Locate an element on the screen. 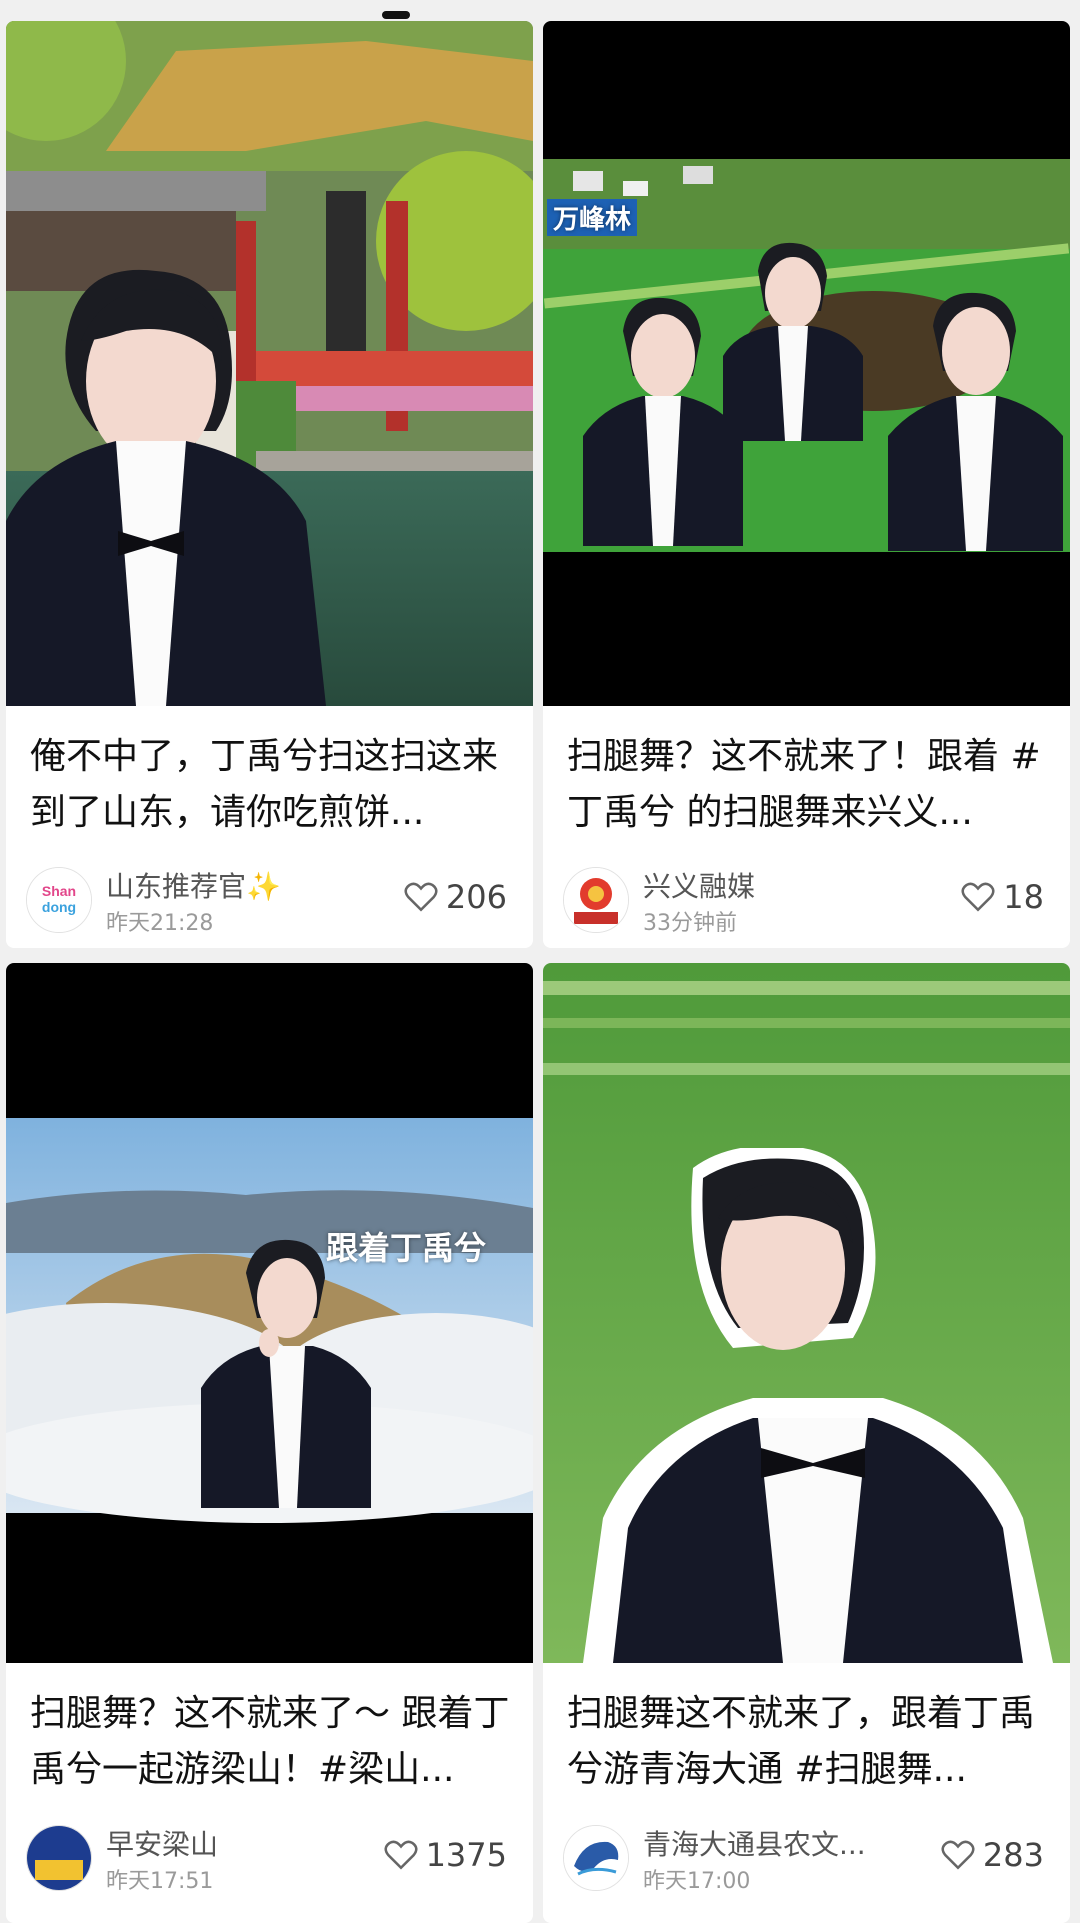  card-meta: Shan dong 山东推荐官✨ 昨天21:28 206 is located at coordinates (269, 899).